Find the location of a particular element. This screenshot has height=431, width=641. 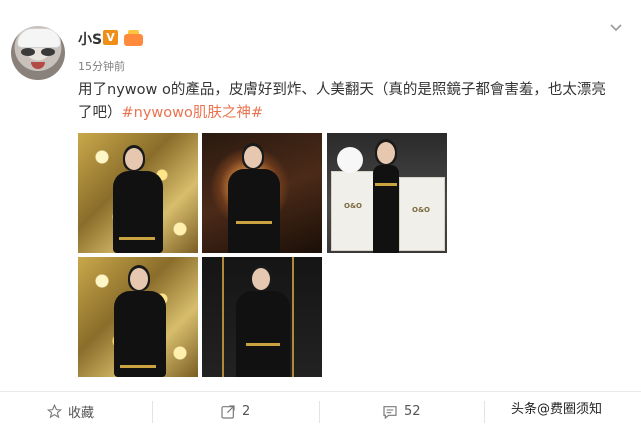

avatar-mouth is located at coordinates (38, 65).